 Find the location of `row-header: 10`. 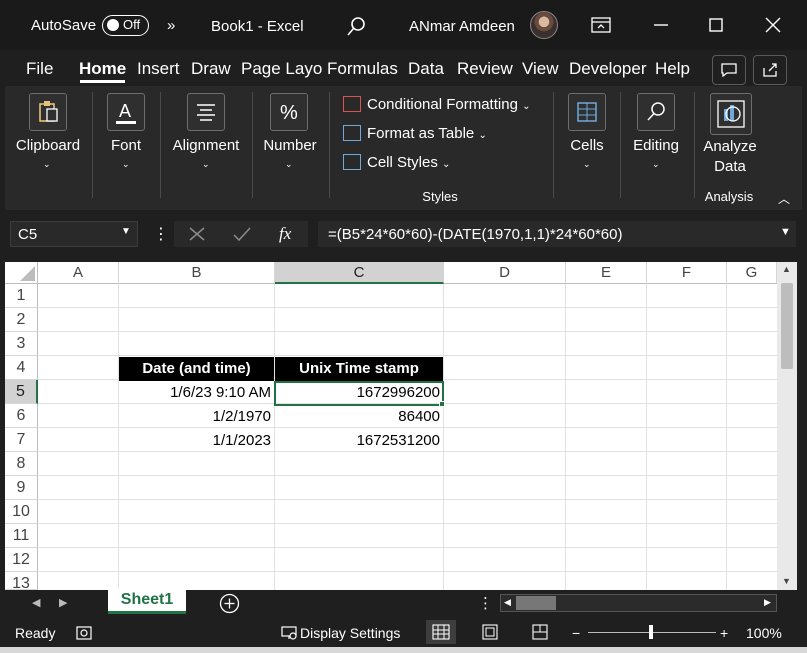

row-header: 10 is located at coordinates (21, 512).